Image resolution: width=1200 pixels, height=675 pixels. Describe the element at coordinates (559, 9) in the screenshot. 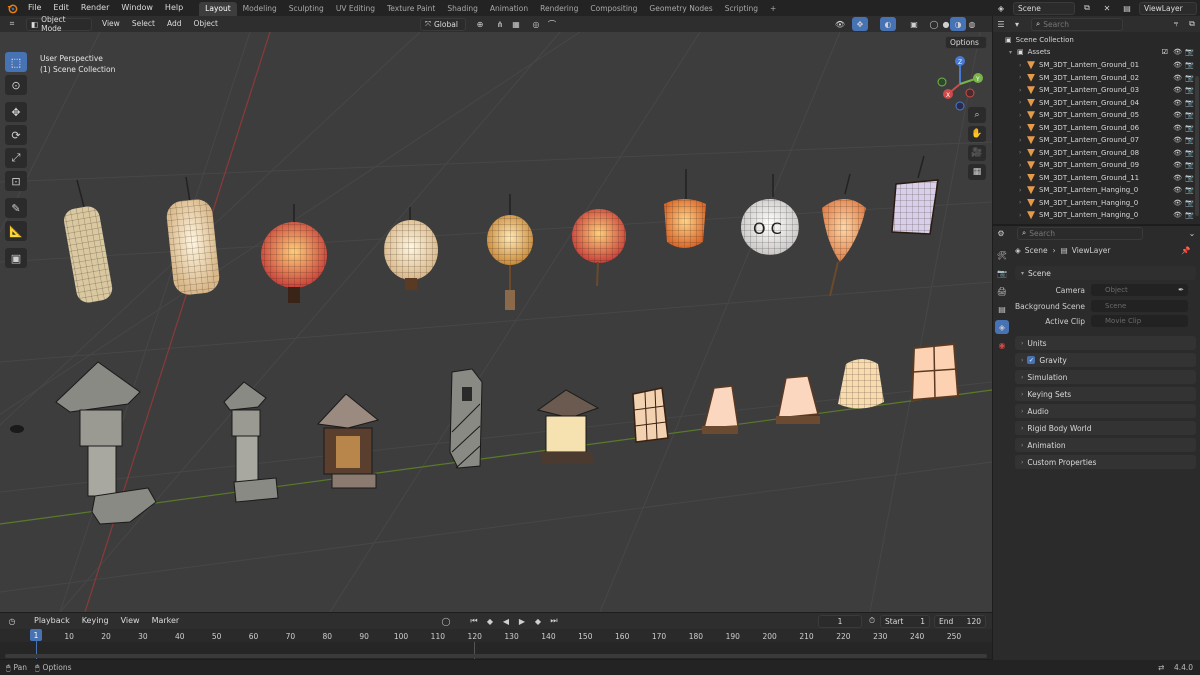

I see `tab-rendering: Rendering` at that location.